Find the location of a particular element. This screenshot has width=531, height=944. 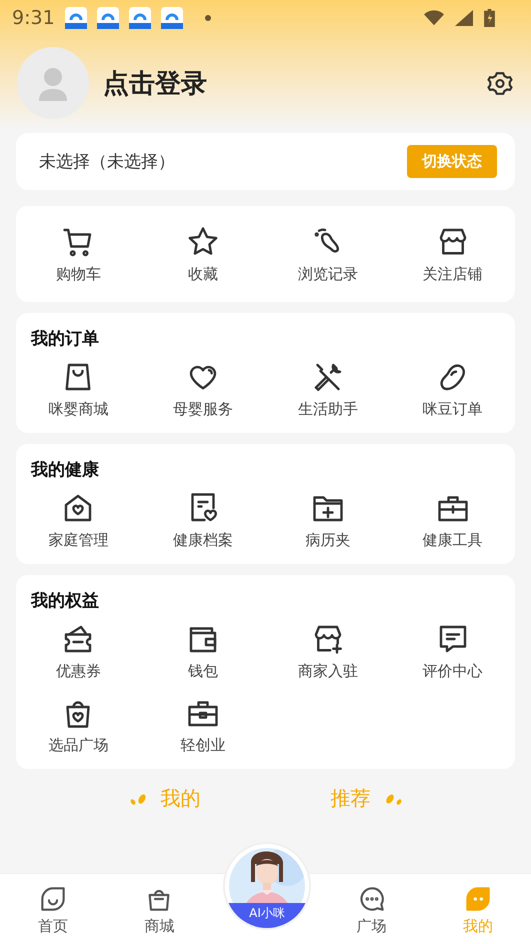

nav-tab: 商城 is located at coordinates (159, 909).